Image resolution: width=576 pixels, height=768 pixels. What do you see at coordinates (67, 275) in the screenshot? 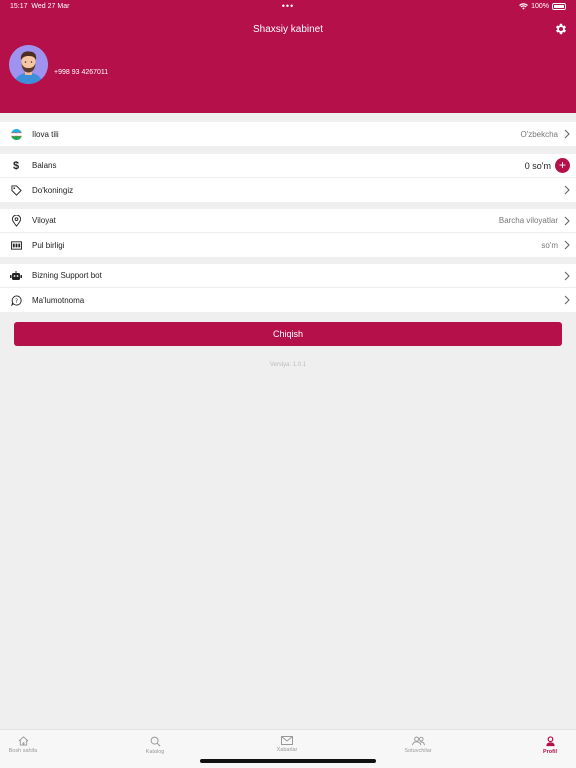
I see `support-bot-label: Bizning Support bot` at bounding box center [67, 275].